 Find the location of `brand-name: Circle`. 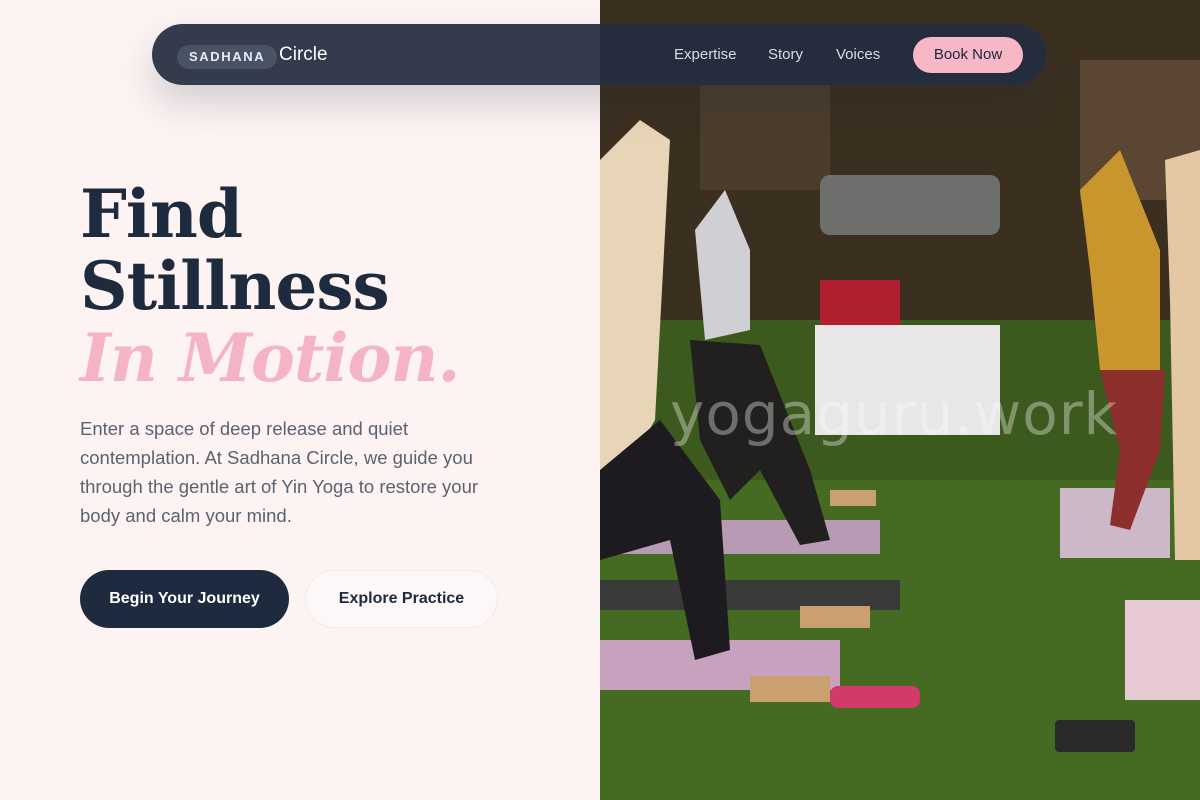

brand-name: Circle is located at coordinates (303, 55).